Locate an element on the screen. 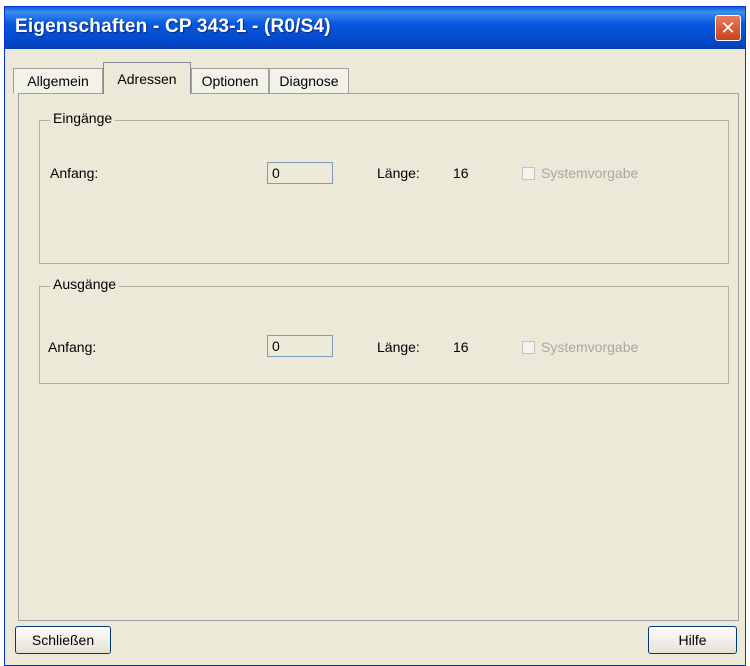 Image resolution: width=750 pixels, height=666 pixels. outputs-length-value: 16 is located at coordinates (461, 347).